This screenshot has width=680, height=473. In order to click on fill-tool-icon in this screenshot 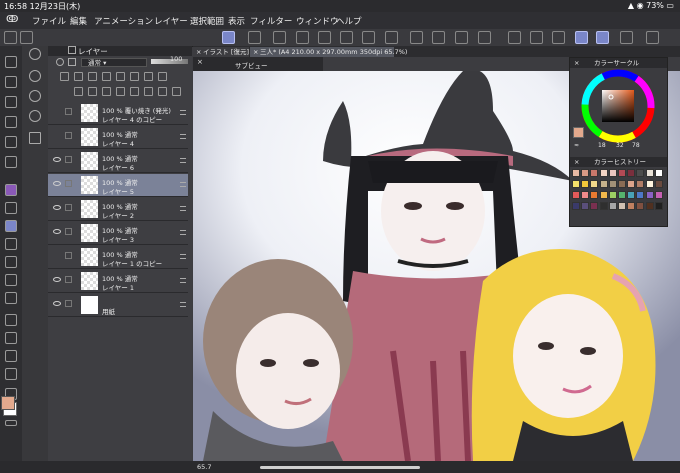, I will do `click(11, 320)`.